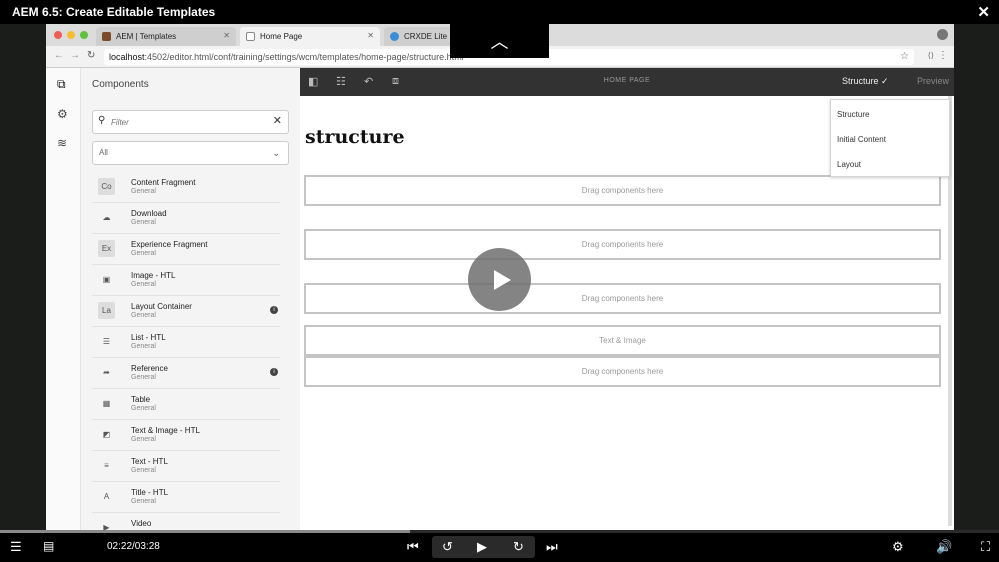 The height and width of the screenshot is (562, 999). Describe the element at coordinates (942, 34) in the screenshot. I see `profile-icon` at that location.